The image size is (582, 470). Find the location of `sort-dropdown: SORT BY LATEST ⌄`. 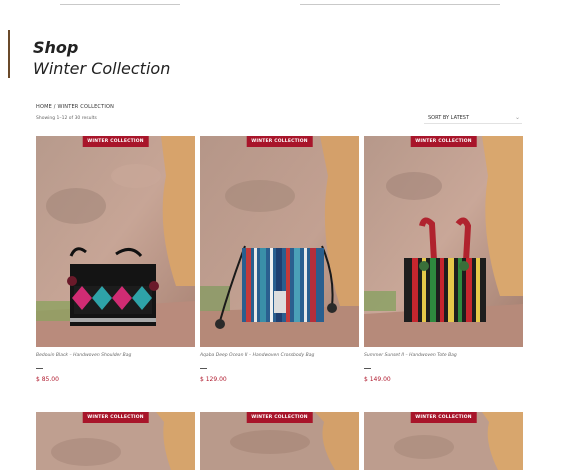

sort-dropdown: SORT BY LATEST ⌄ is located at coordinates (473, 118).